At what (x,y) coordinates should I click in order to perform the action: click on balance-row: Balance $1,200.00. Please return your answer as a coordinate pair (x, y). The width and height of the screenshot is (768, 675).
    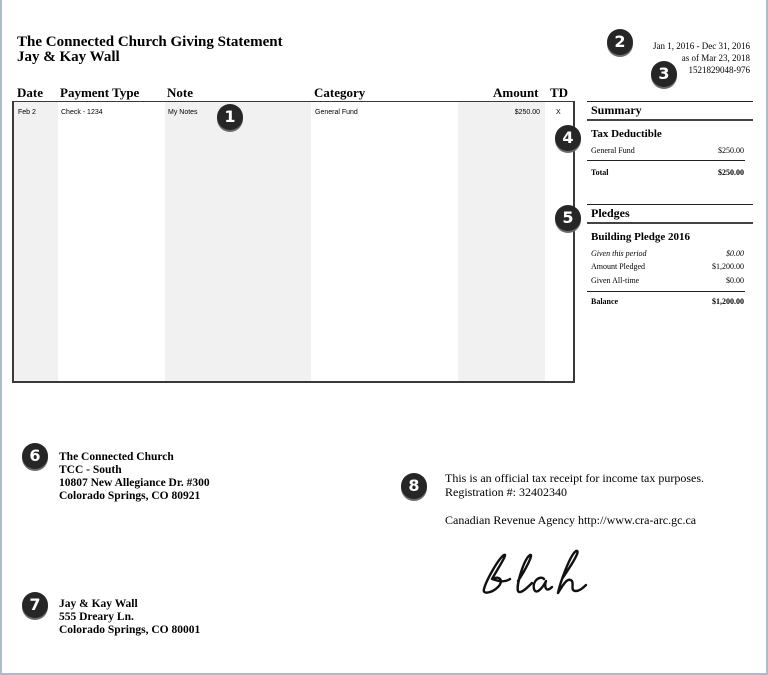
    Looking at the image, I should click on (667, 301).